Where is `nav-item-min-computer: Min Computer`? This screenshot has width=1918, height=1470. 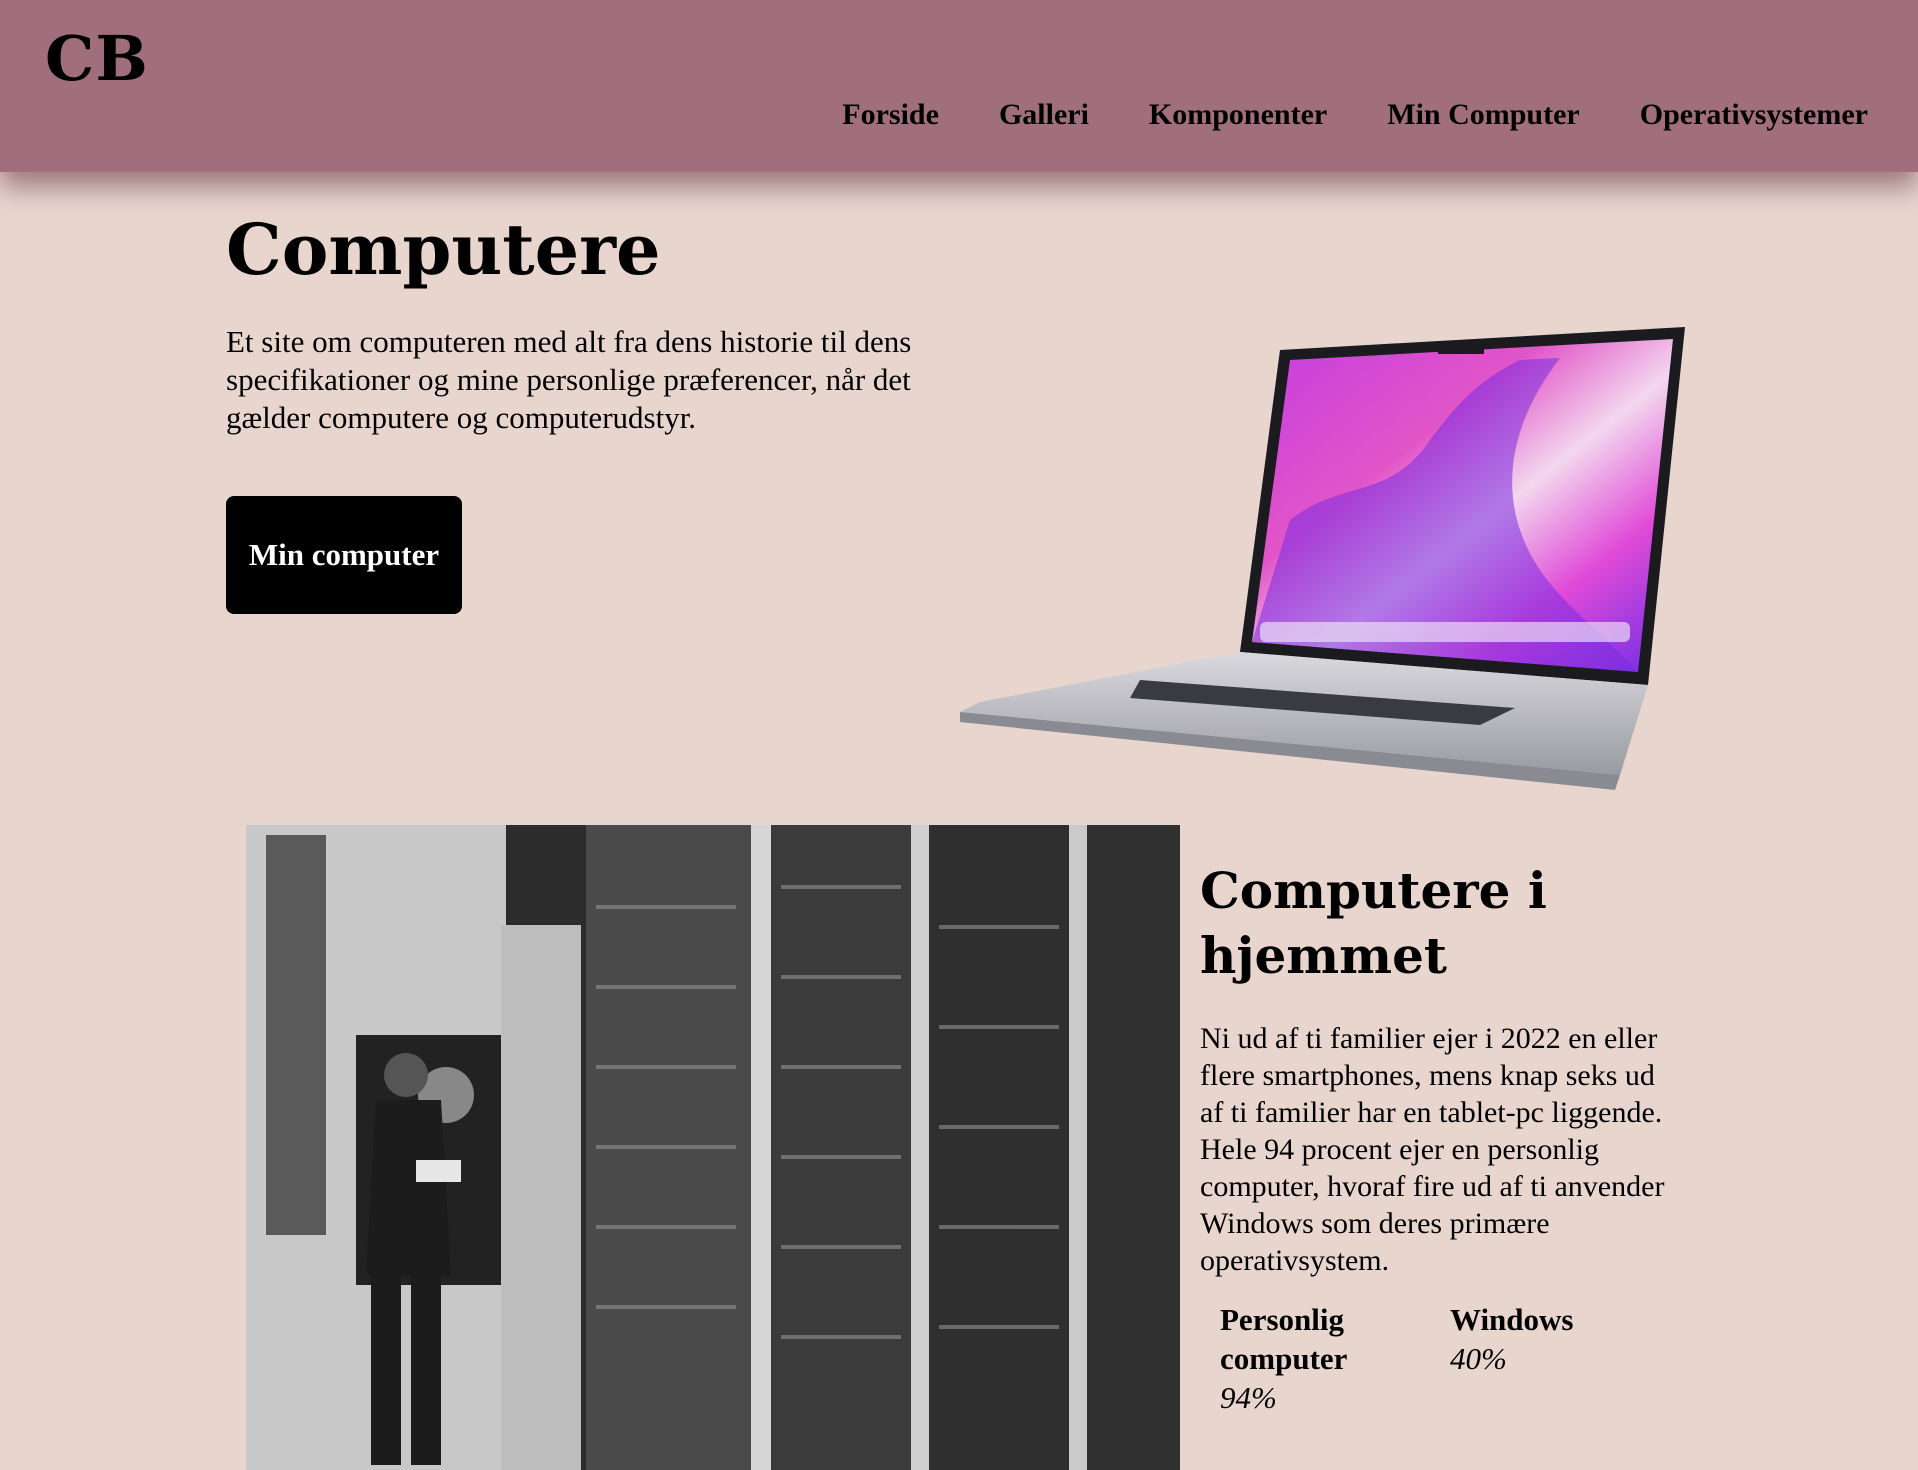
nav-item-min-computer: Min Computer is located at coordinates (1483, 115).